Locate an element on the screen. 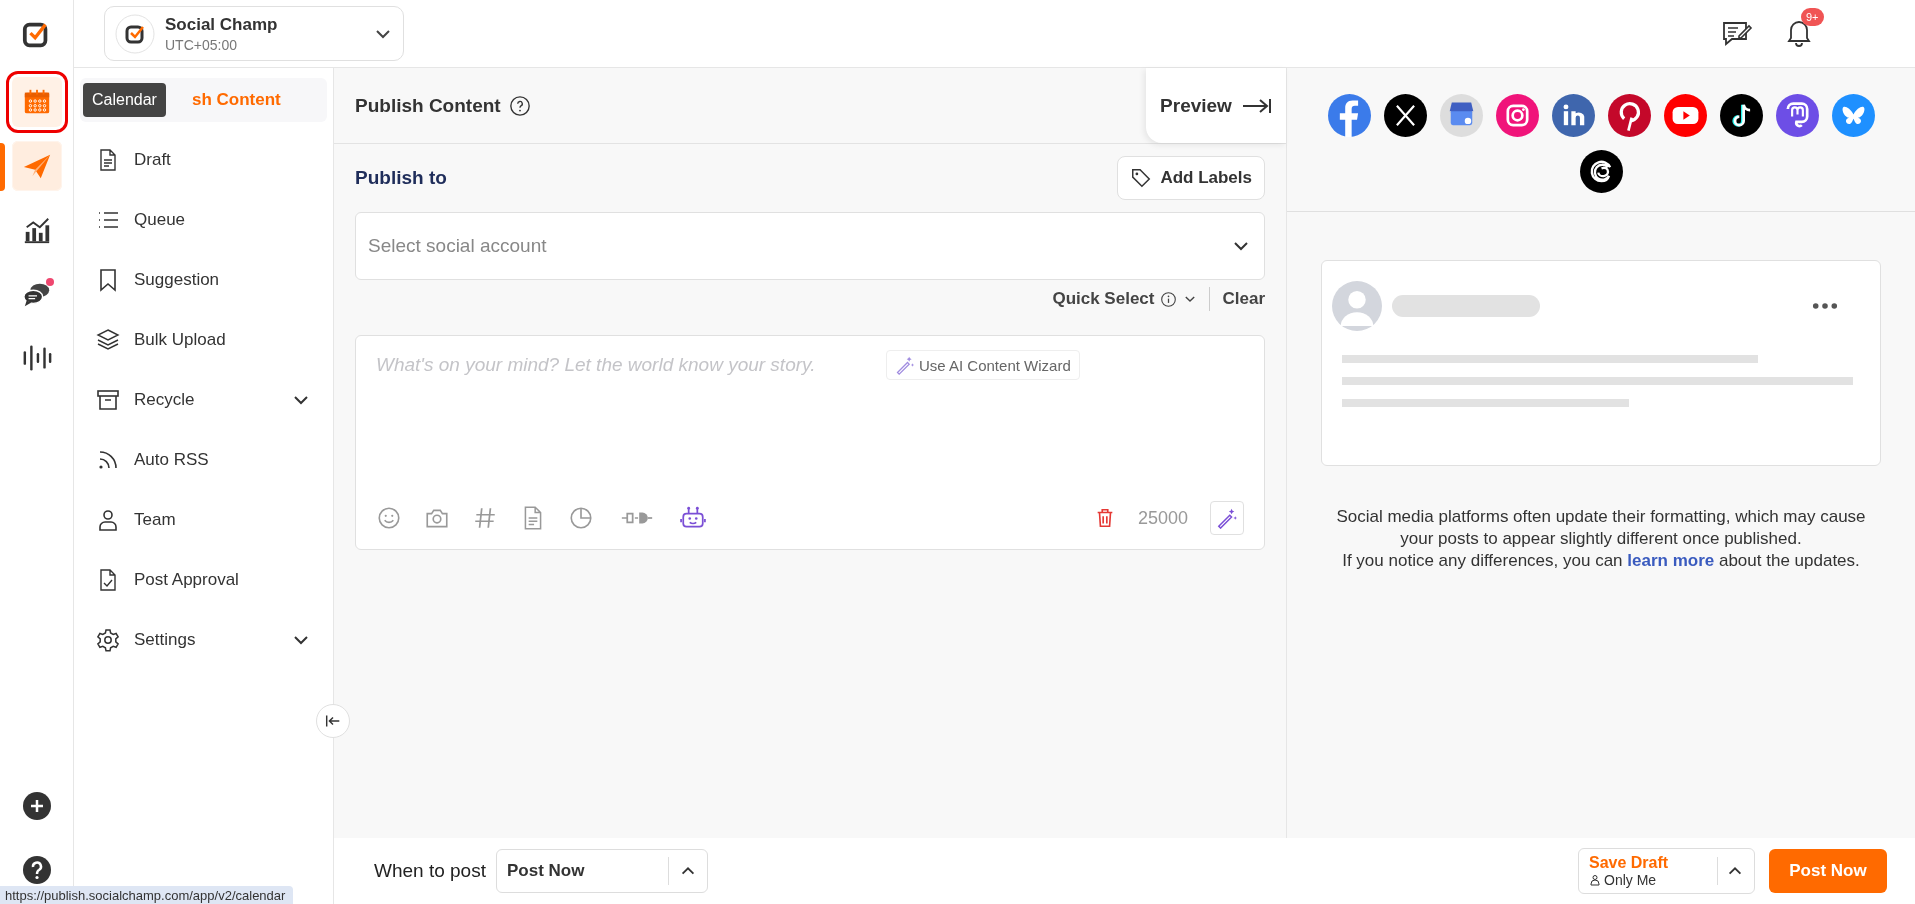 The height and width of the screenshot is (904, 1915). more-options-icon is located at coordinates (1825, 306).